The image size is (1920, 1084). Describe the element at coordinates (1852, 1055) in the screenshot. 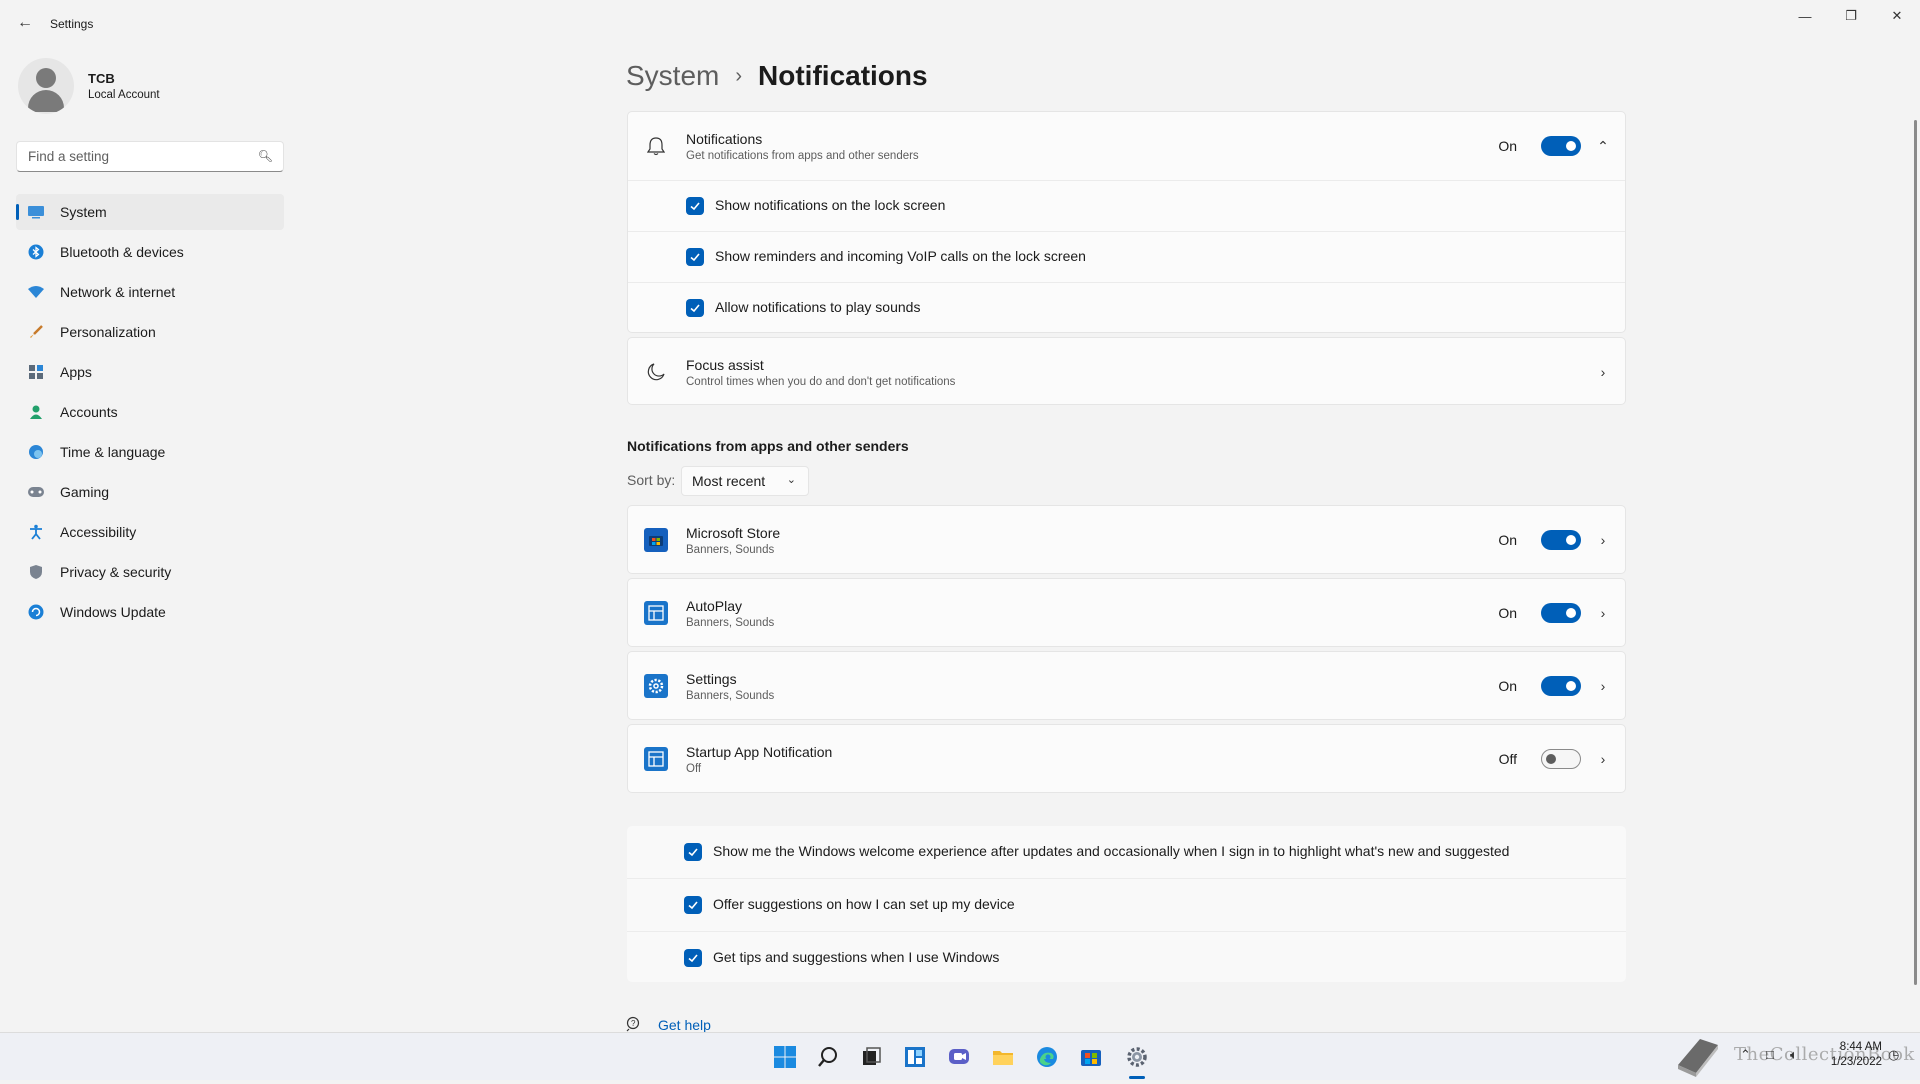

I see `clock: 8:44 AM 1/23/2022` at that location.